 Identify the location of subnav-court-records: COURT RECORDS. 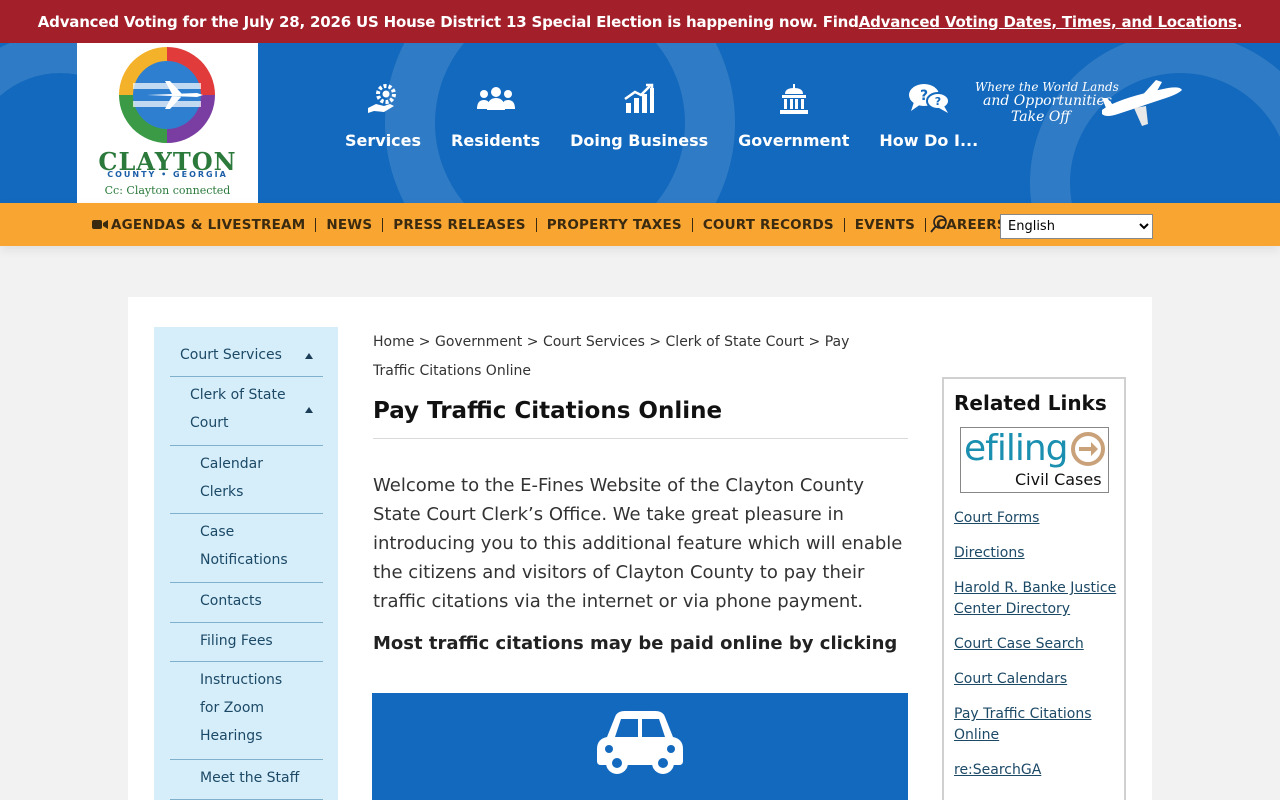
(769, 224).